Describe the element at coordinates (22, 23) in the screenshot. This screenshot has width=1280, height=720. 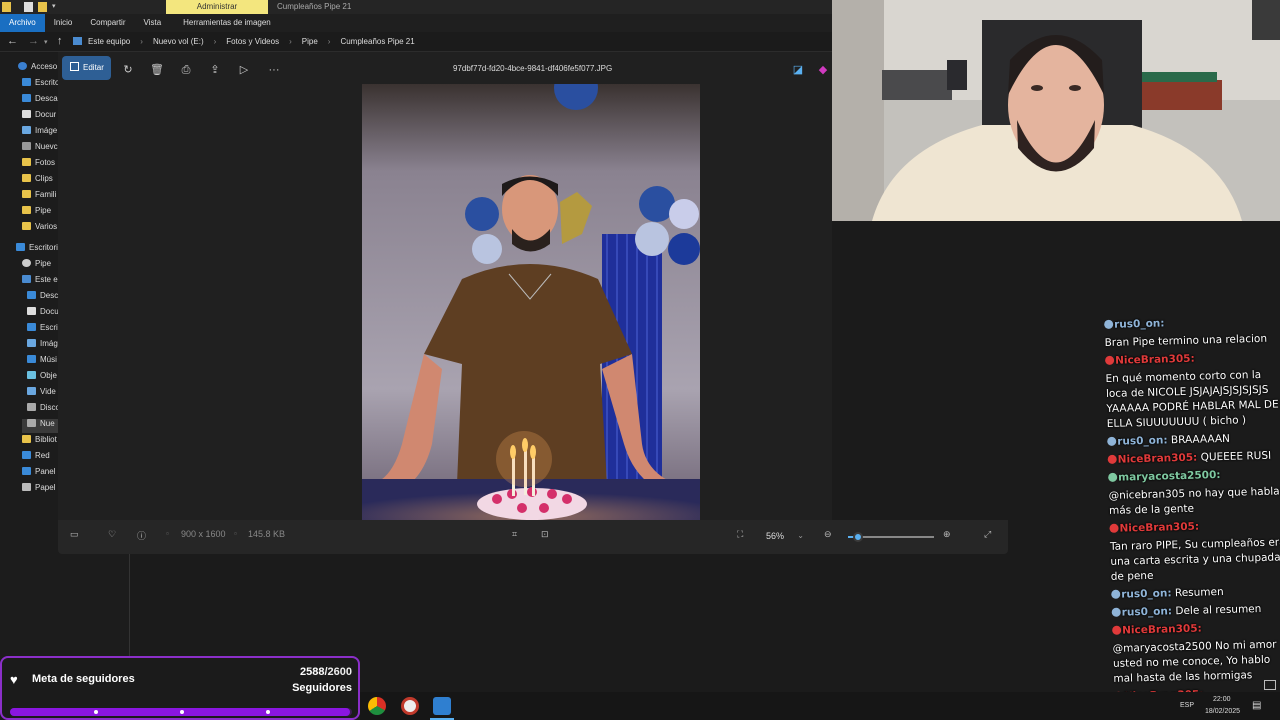
I see `tab-archivo: Archivo` at that location.